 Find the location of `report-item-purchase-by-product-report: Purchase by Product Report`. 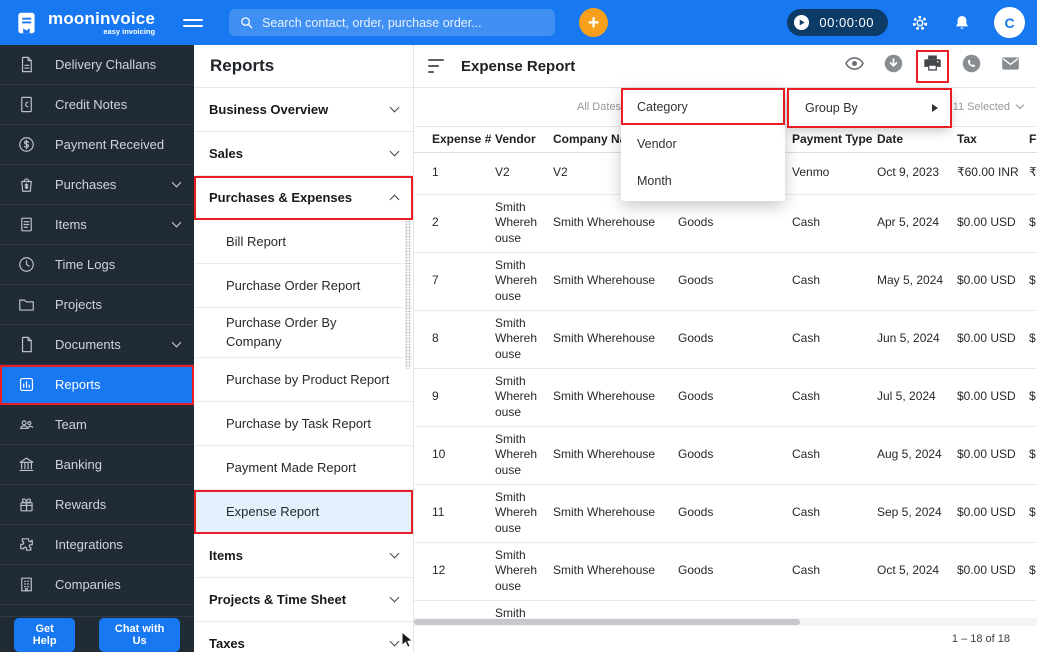

report-item-purchase-by-product-report: Purchase by Product Report is located at coordinates (303, 380).